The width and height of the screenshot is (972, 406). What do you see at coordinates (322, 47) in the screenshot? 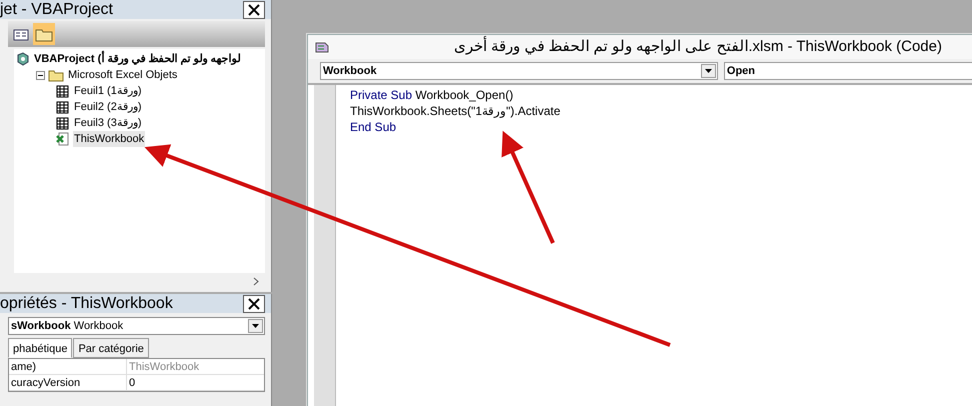
I see `module-icon` at bounding box center [322, 47].